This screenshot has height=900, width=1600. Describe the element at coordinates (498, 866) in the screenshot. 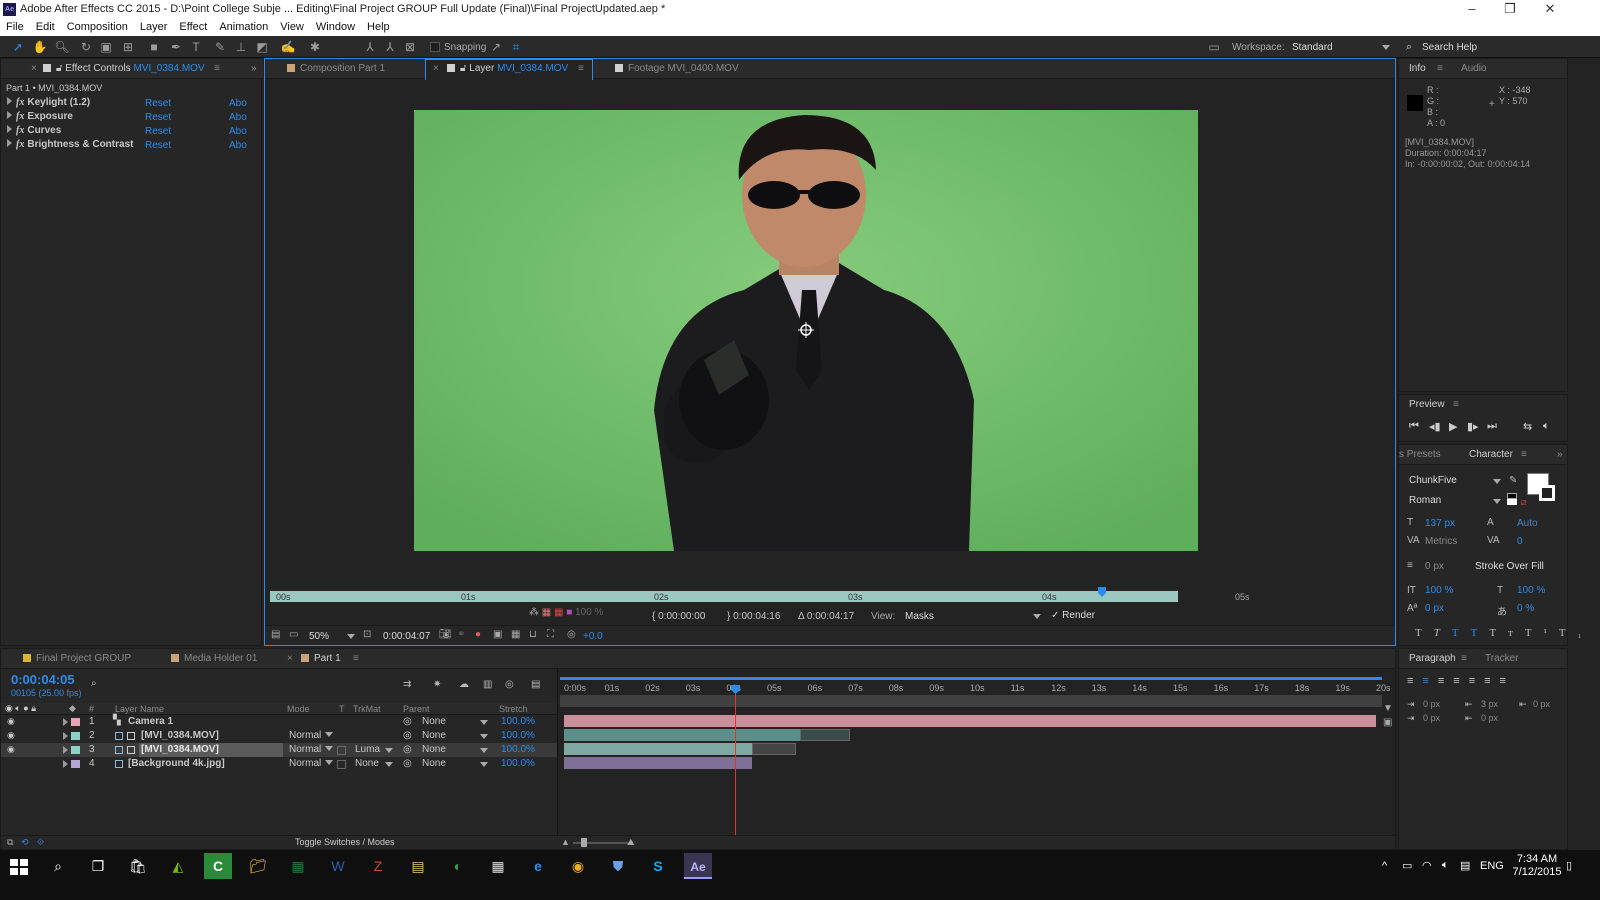

I see `media-icon: ▦` at that location.